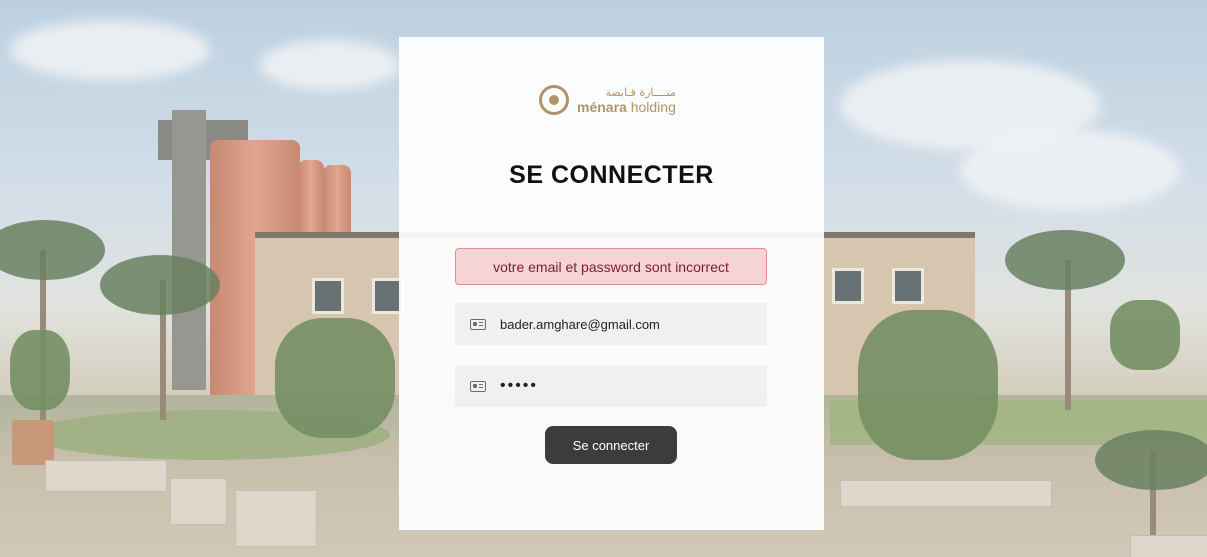 This screenshot has height=557, width=1207. I want to click on error-alert: votre email et password sont incorrect, so click(611, 266).